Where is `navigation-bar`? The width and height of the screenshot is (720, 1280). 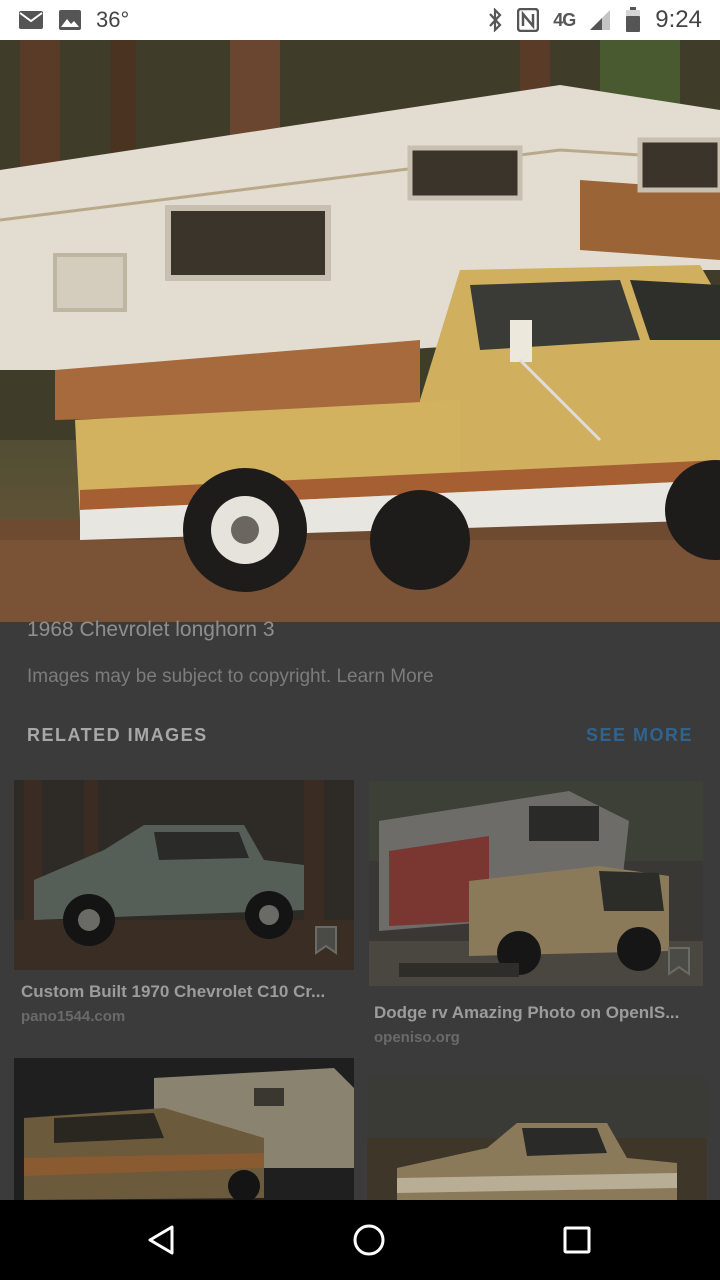
navigation-bar is located at coordinates (360, 1240).